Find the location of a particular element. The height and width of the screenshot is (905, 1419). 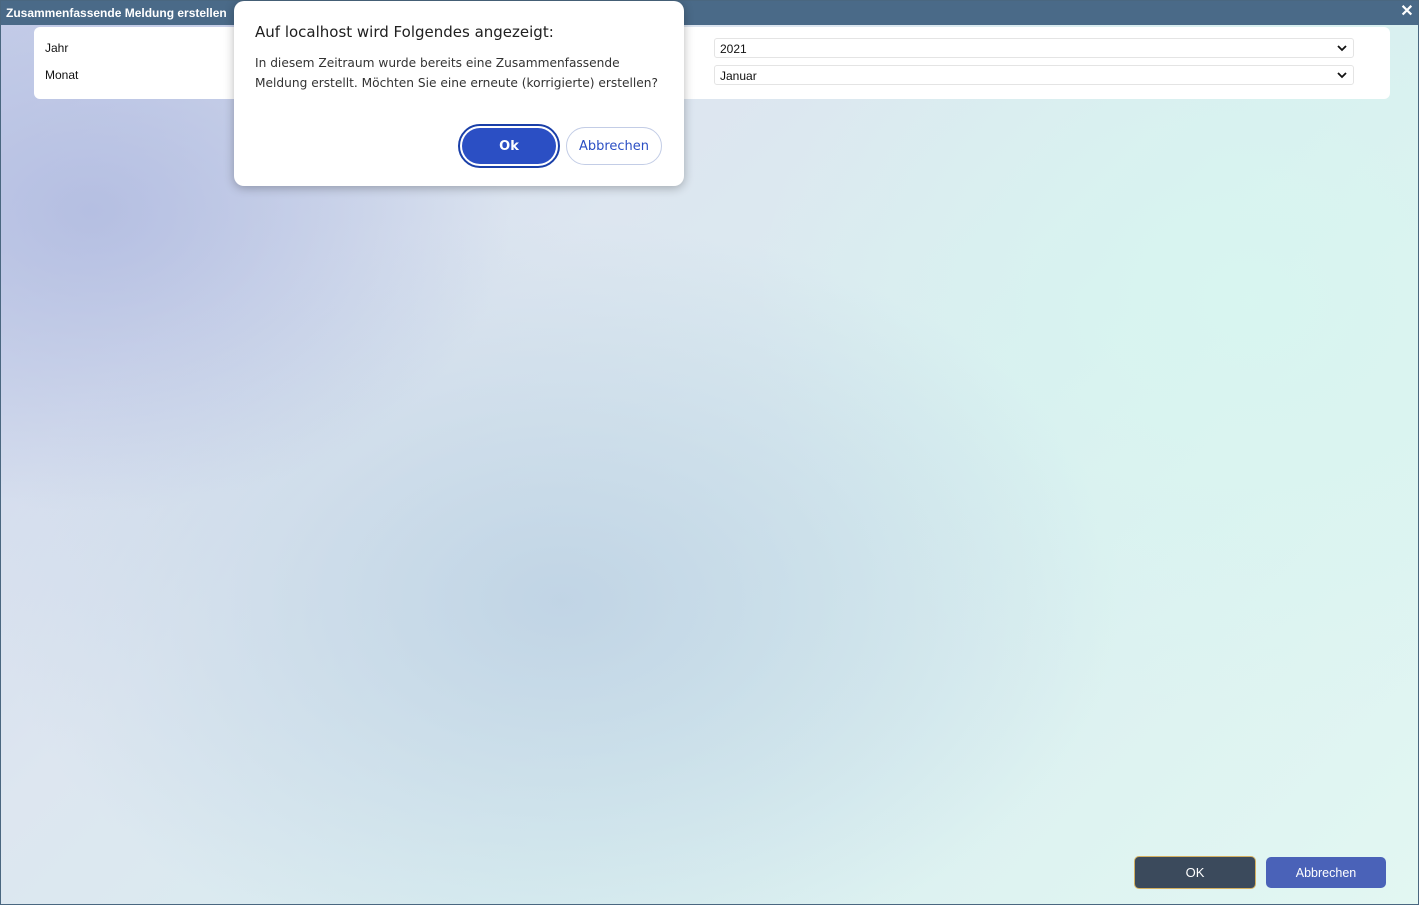

dialog-ok-label: Ok is located at coordinates (509, 146).